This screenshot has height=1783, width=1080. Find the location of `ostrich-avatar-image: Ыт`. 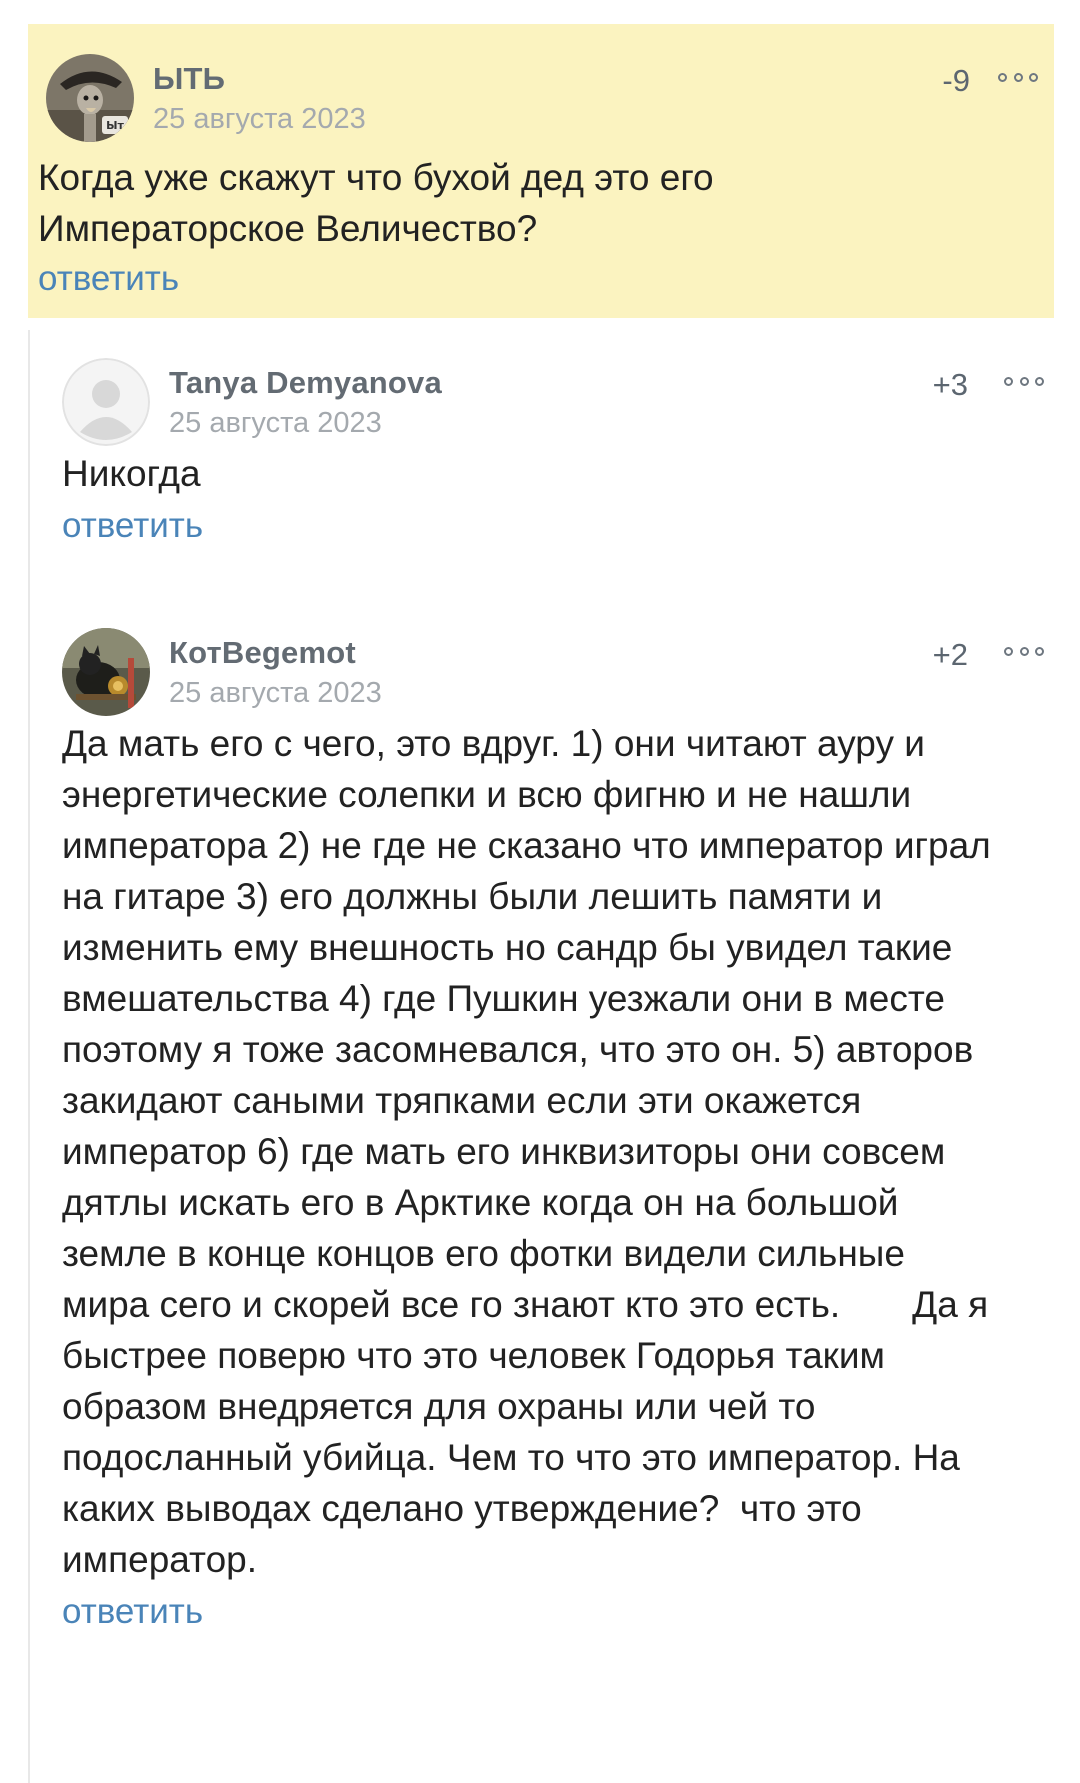

ostrich-avatar-image: Ыт is located at coordinates (90, 98).